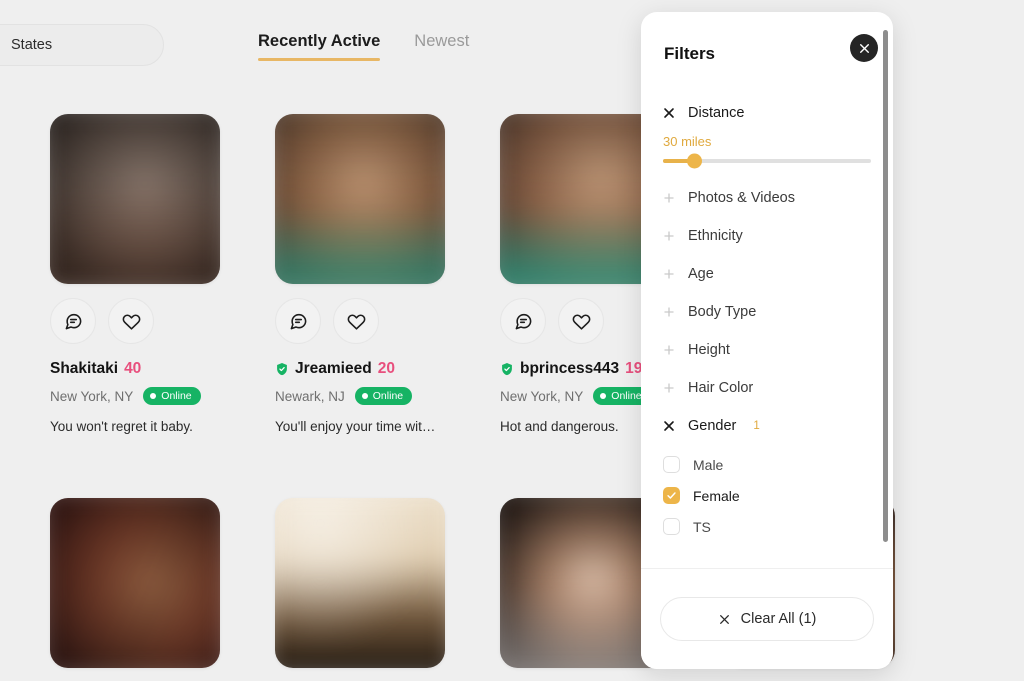 This screenshot has height=681, width=1024. What do you see at coordinates (767, 350) in the screenshot?
I see `filter-toggle-height: Height` at bounding box center [767, 350].